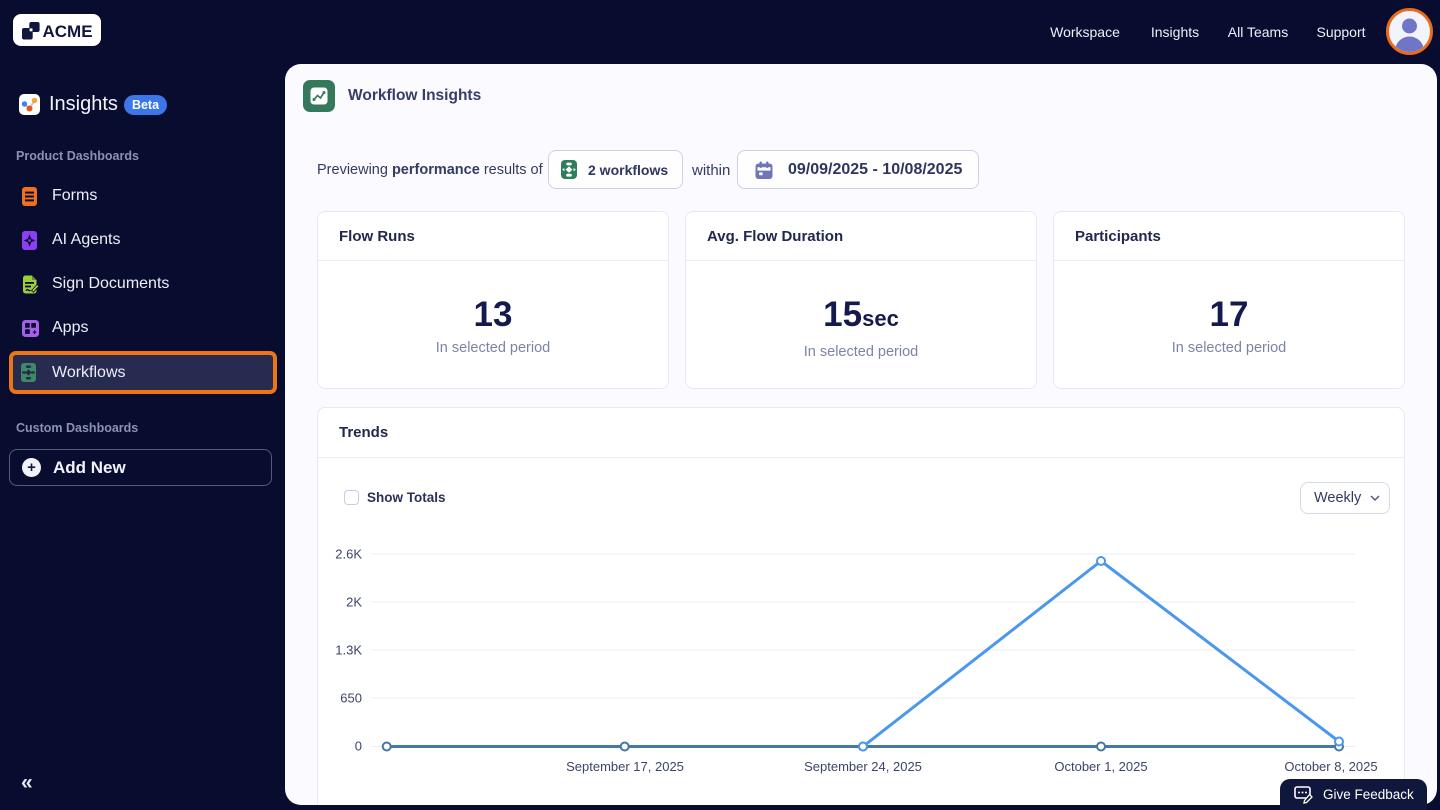 The height and width of the screenshot is (810, 1440). What do you see at coordinates (863, 766) in the screenshot?
I see `svg-text: September 24, 2025` at bounding box center [863, 766].